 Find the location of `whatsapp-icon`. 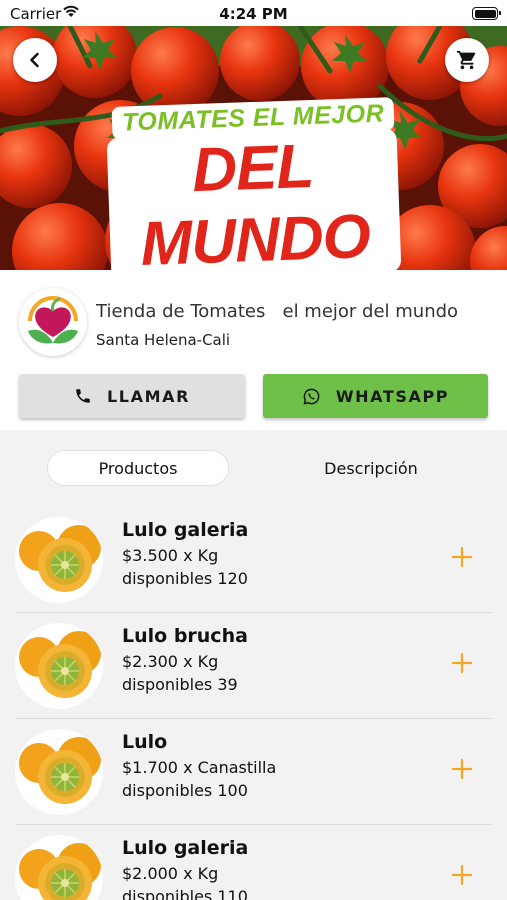

whatsapp-icon is located at coordinates (311, 396).